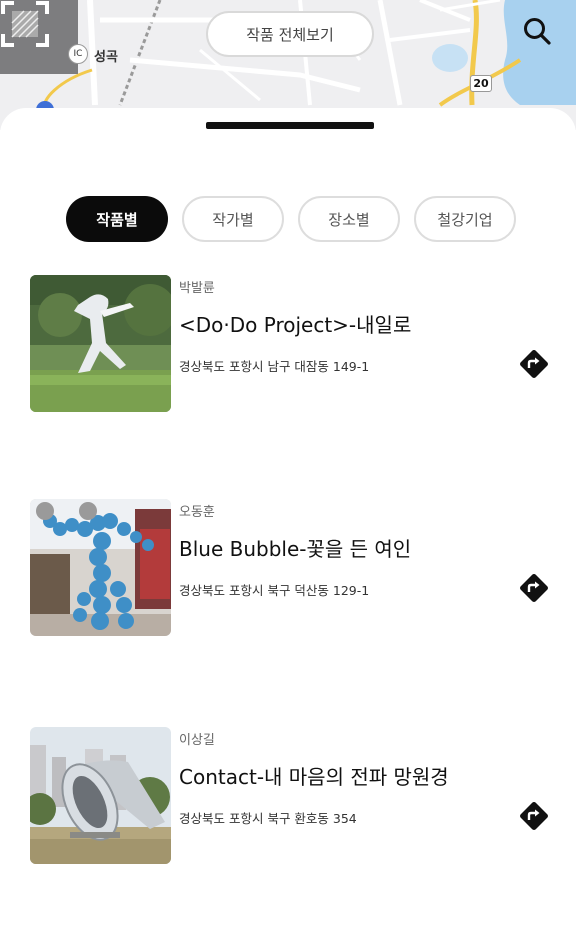  What do you see at coordinates (117, 219) in the screenshot?
I see `tab-by-artwork: 작품별` at bounding box center [117, 219].